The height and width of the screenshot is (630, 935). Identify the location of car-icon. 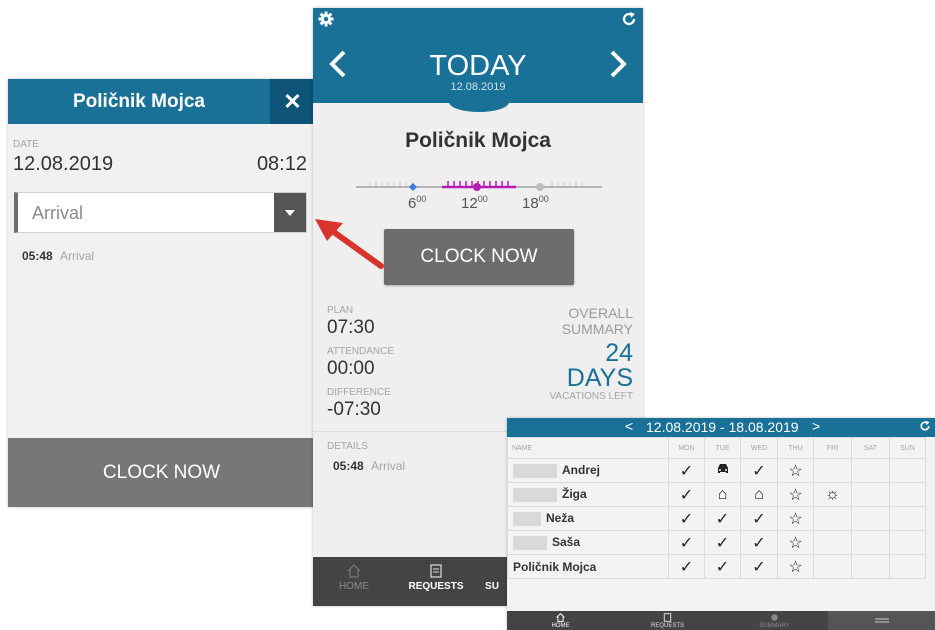
(722, 468).